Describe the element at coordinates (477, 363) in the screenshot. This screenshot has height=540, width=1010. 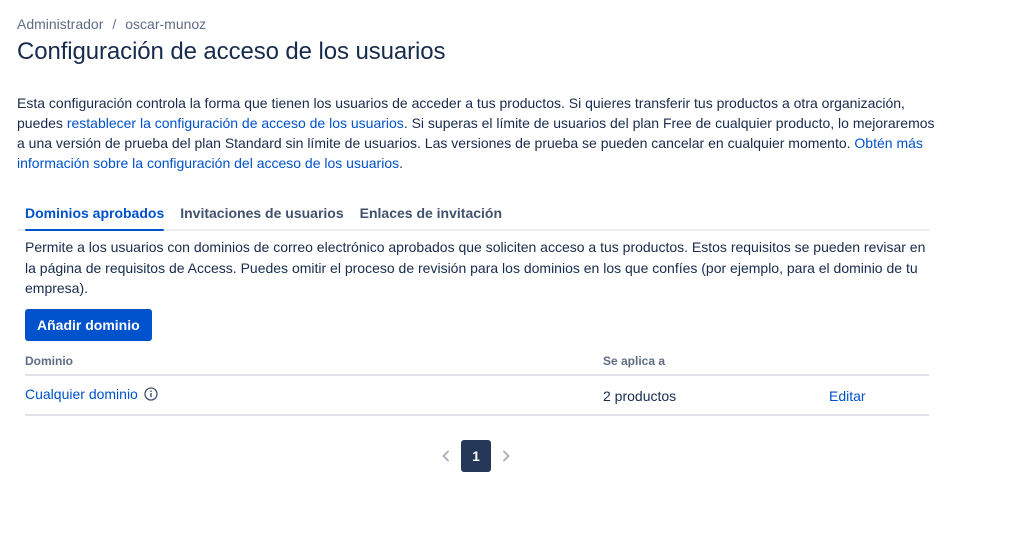
I see `table-header: Dominio Se aplica a` at that location.